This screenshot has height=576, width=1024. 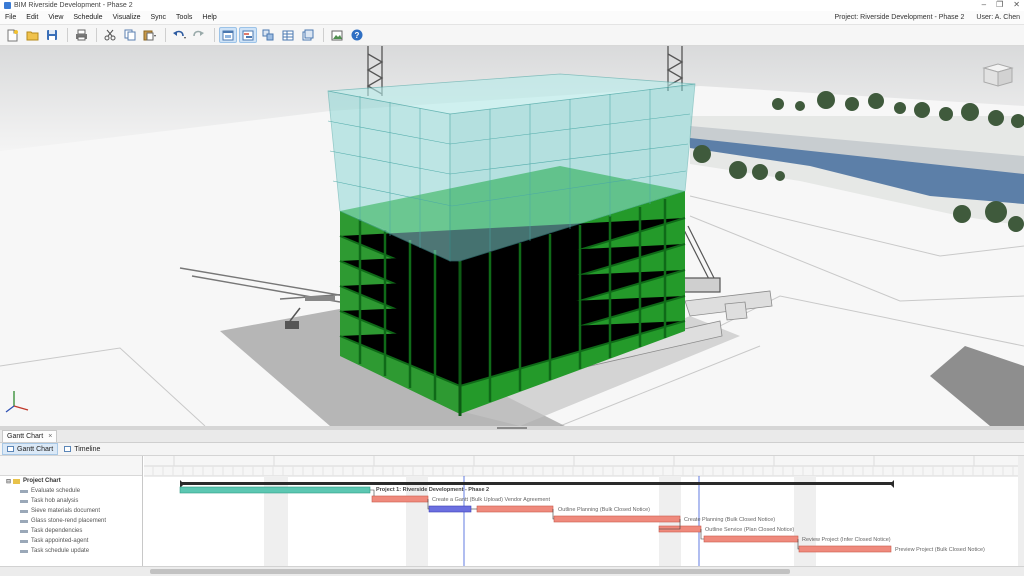 What do you see at coordinates (288, 35) in the screenshot?
I see `table-view-icon` at bounding box center [288, 35].